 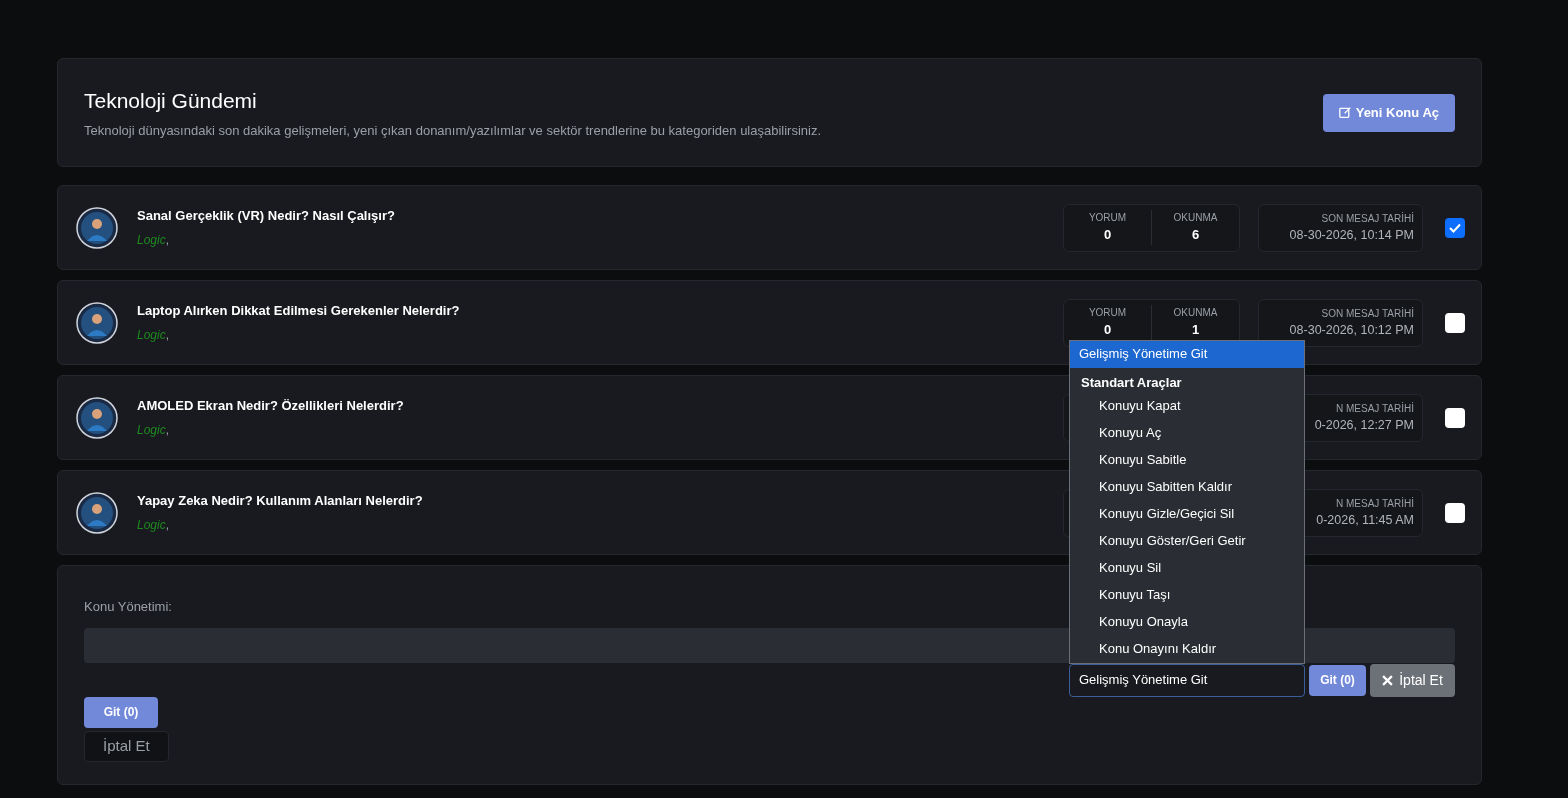 I want to click on dropdown-option: Konuyu Taşı, so click(x=1187, y=595).